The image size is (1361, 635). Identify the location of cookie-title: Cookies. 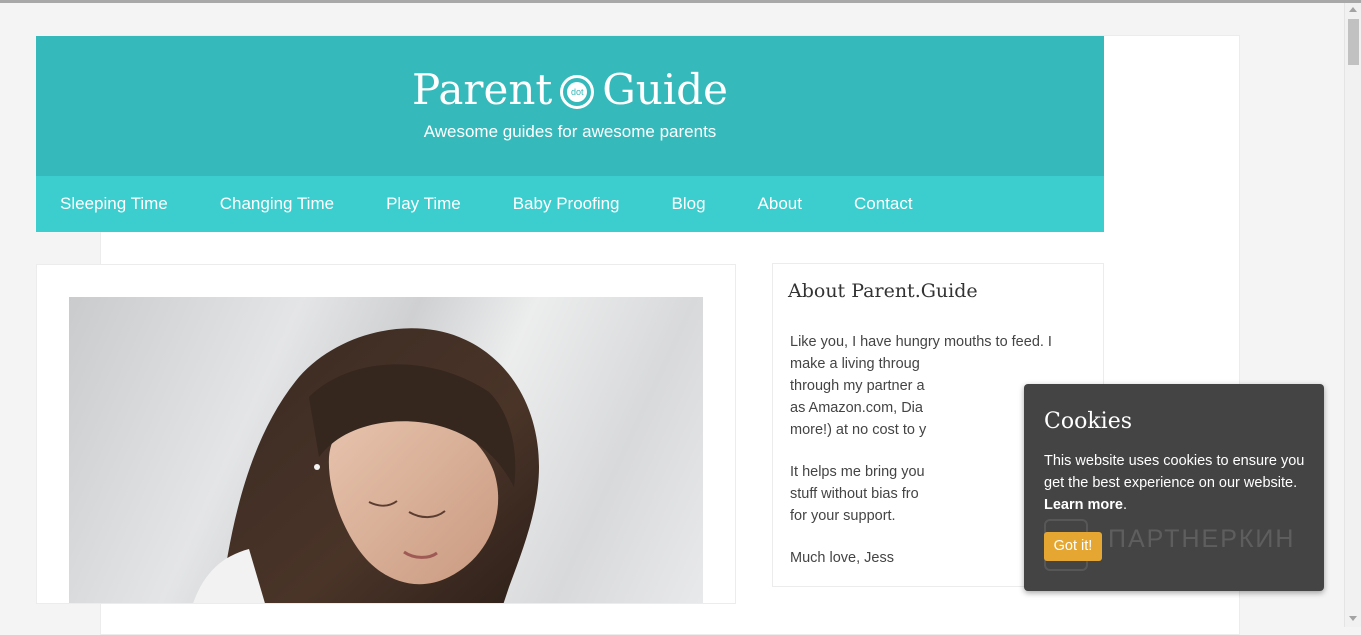
(1088, 421).